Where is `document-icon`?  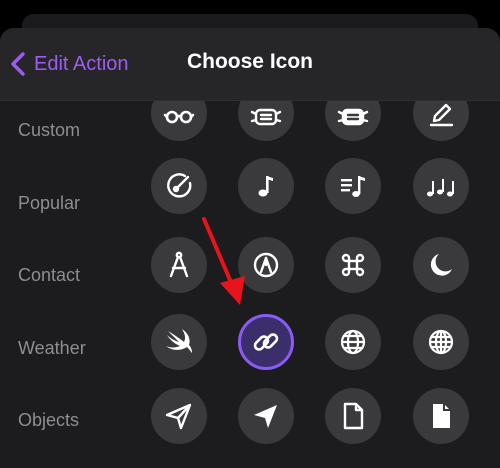 document-icon is located at coordinates (353, 416).